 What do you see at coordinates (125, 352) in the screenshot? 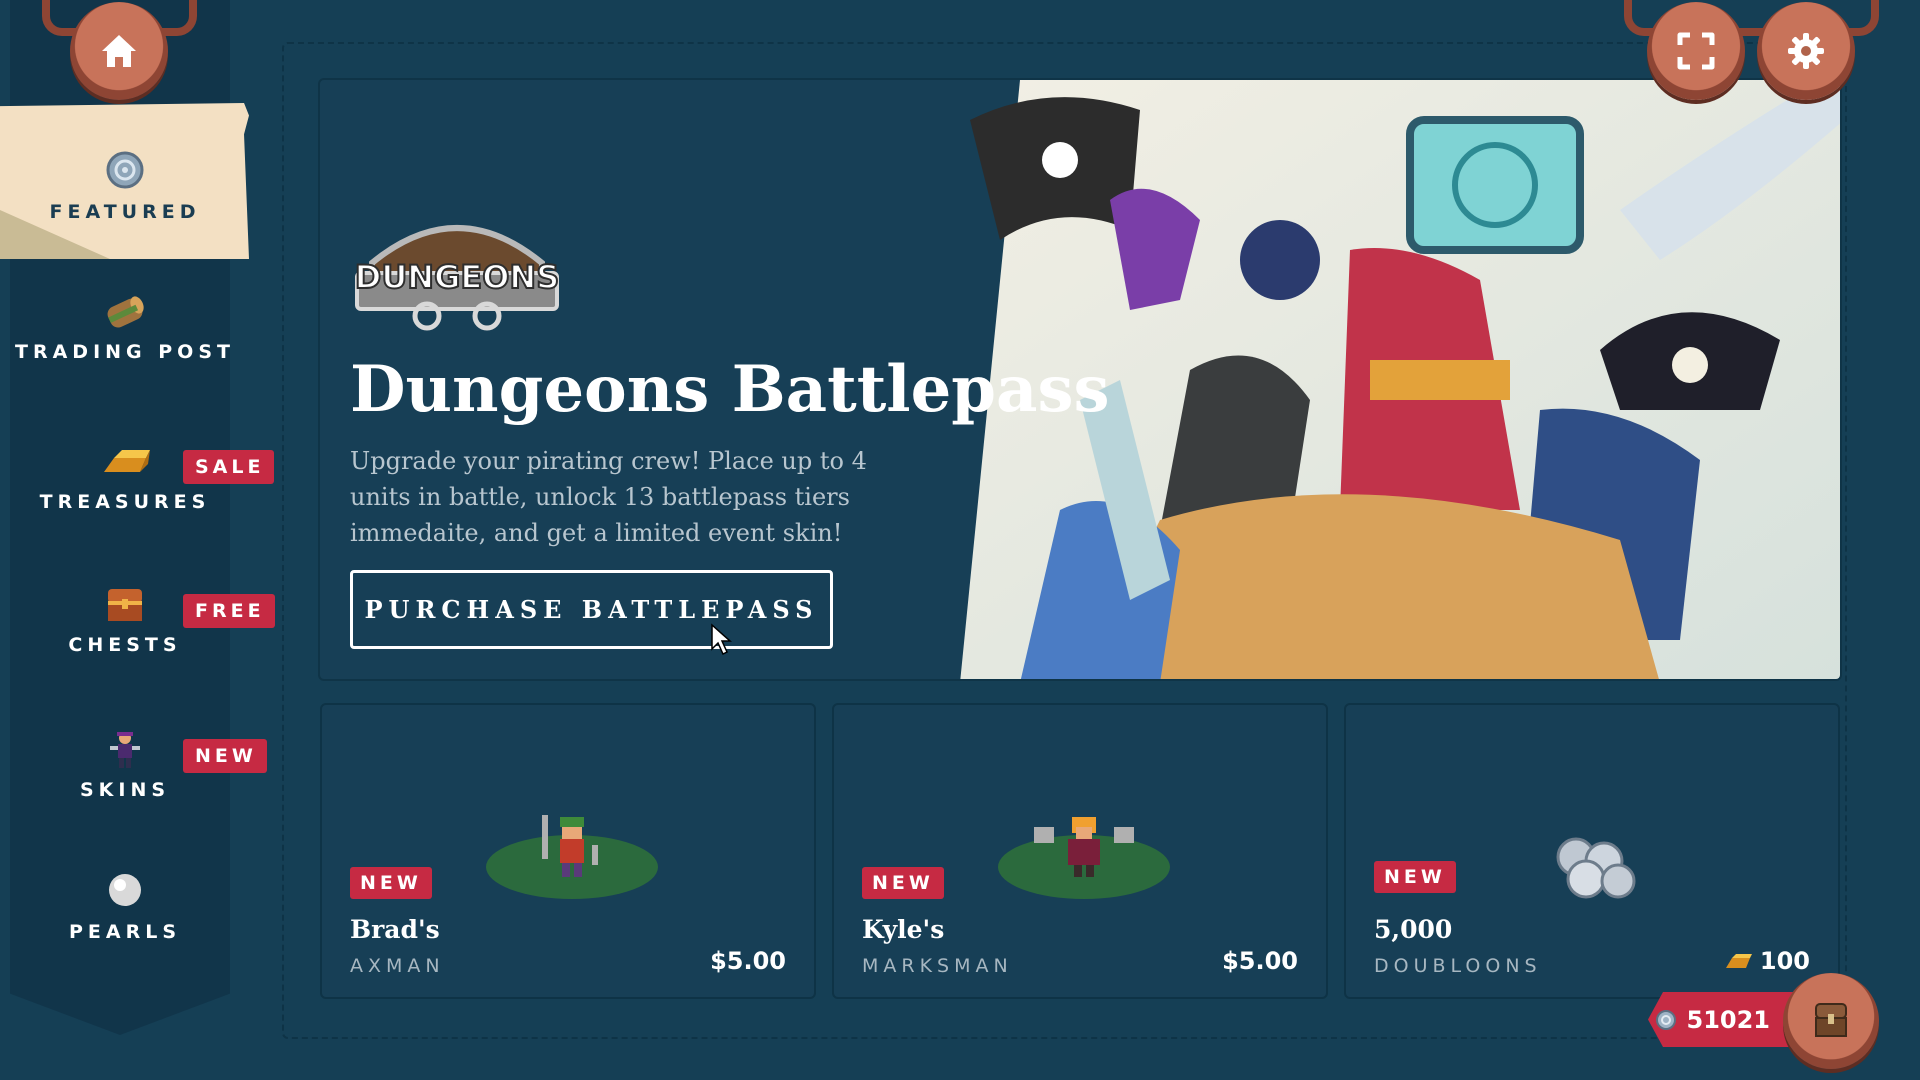
I see `sidebar-item-label: TRADING POST` at bounding box center [125, 352].